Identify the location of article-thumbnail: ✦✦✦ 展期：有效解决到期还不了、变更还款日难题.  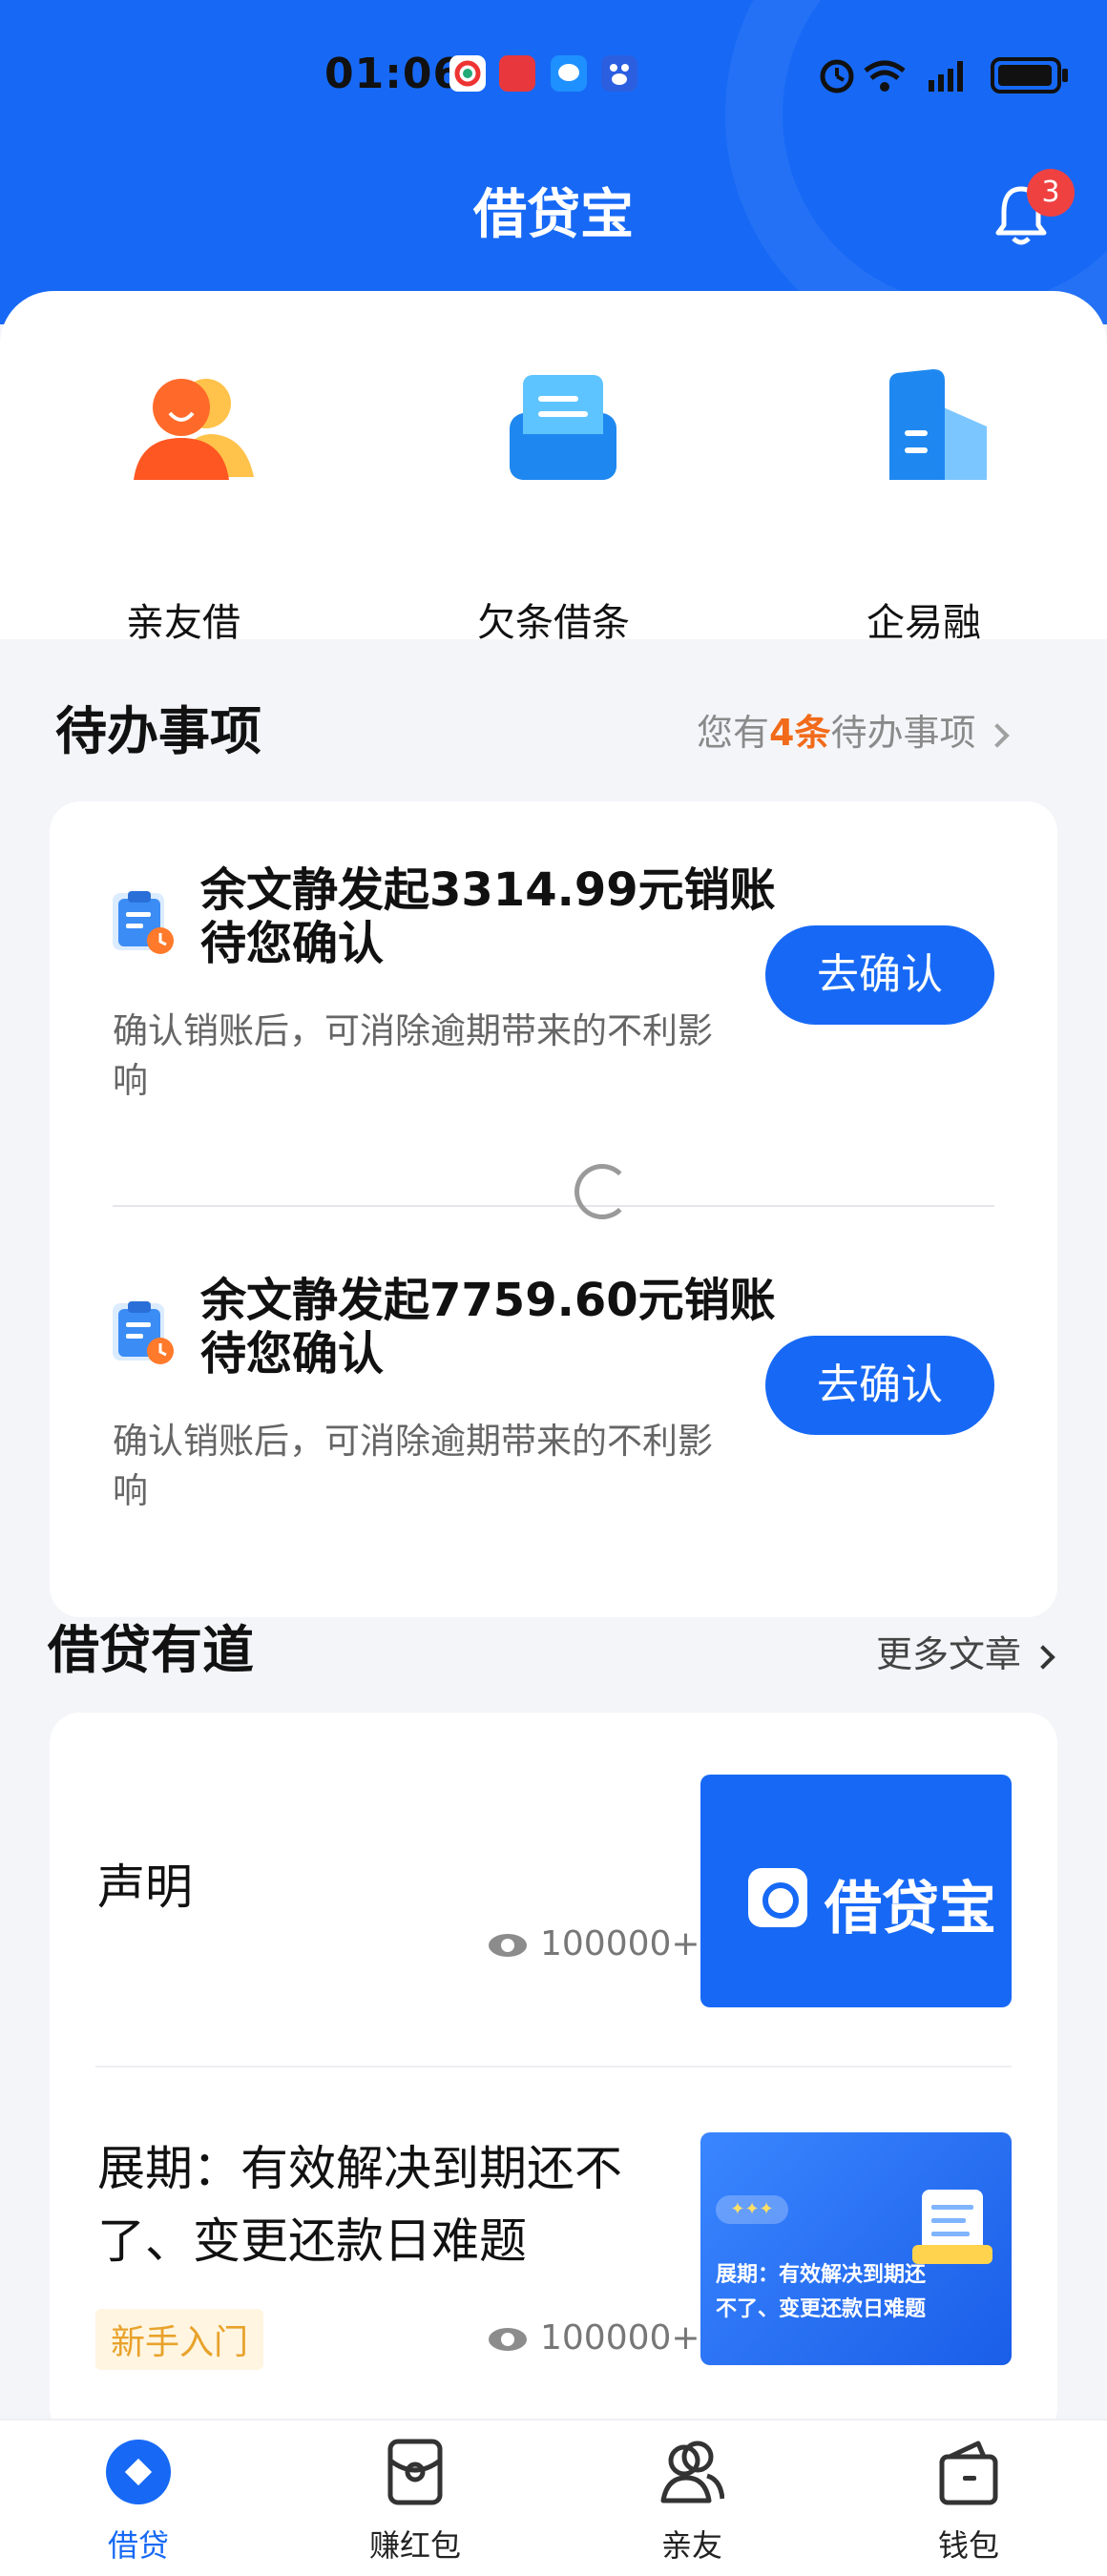
(856, 2248).